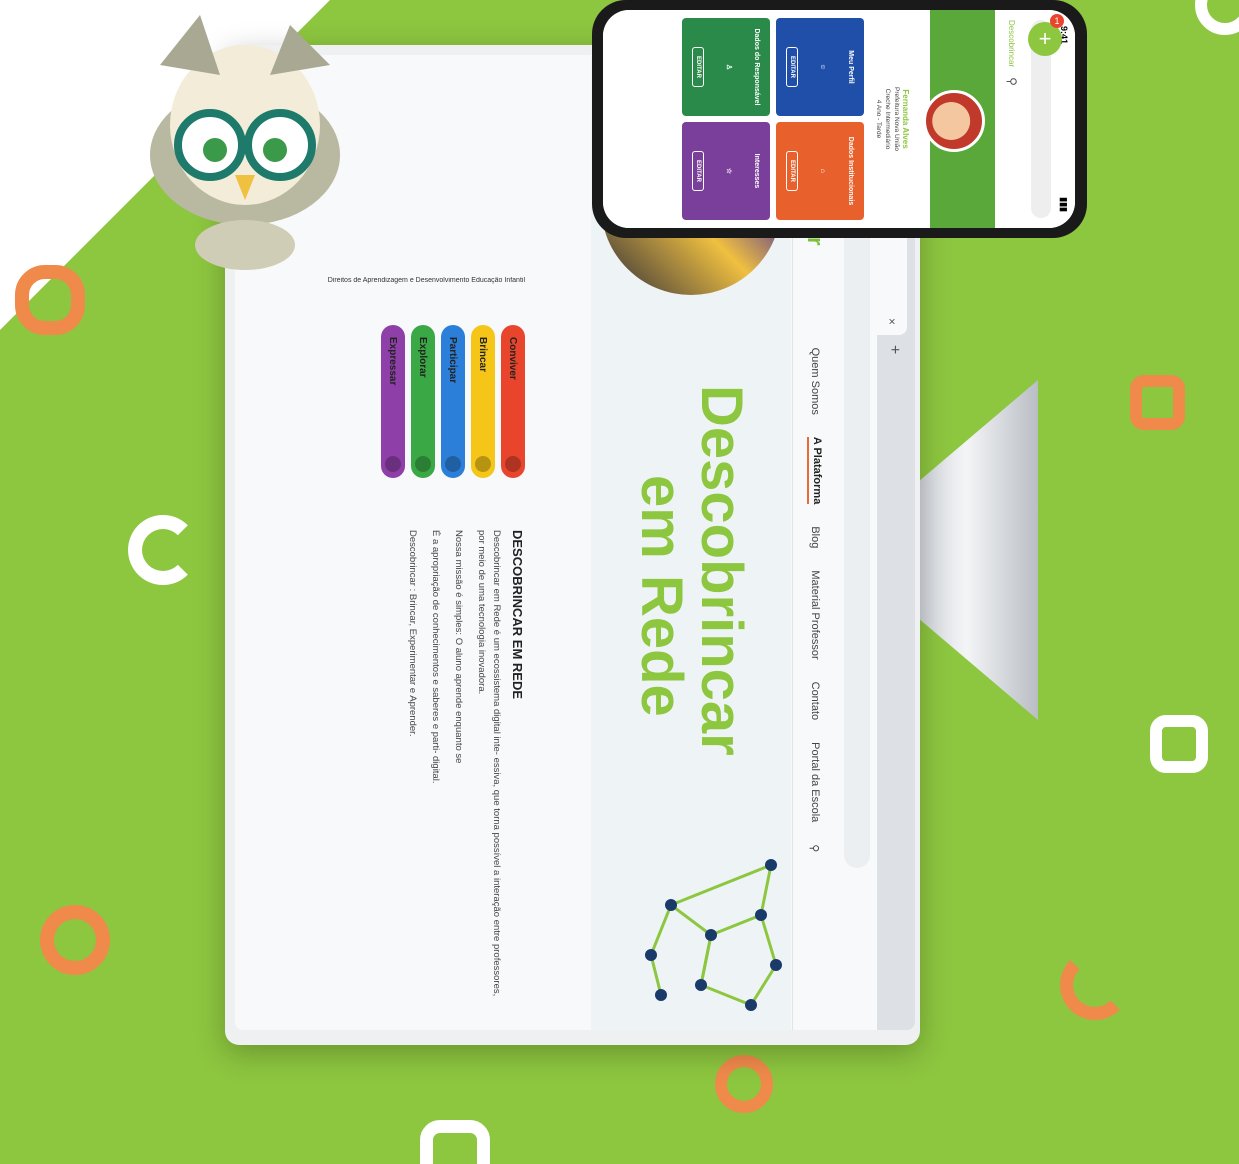 The image size is (1239, 1164). I want to click on card-dados-institucionais: Dados Institucionais ⌂ EDITAR, so click(820, 171).